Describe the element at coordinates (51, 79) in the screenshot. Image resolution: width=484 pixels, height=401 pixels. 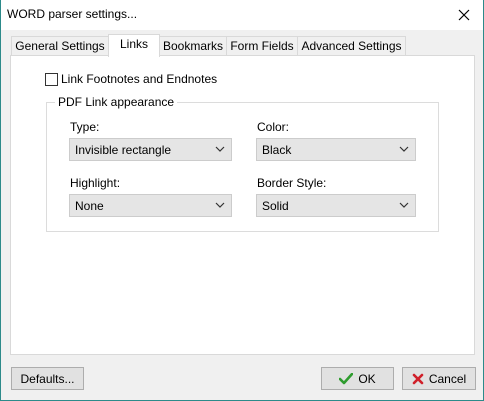
I see `link-footnotes-checkbox` at that location.